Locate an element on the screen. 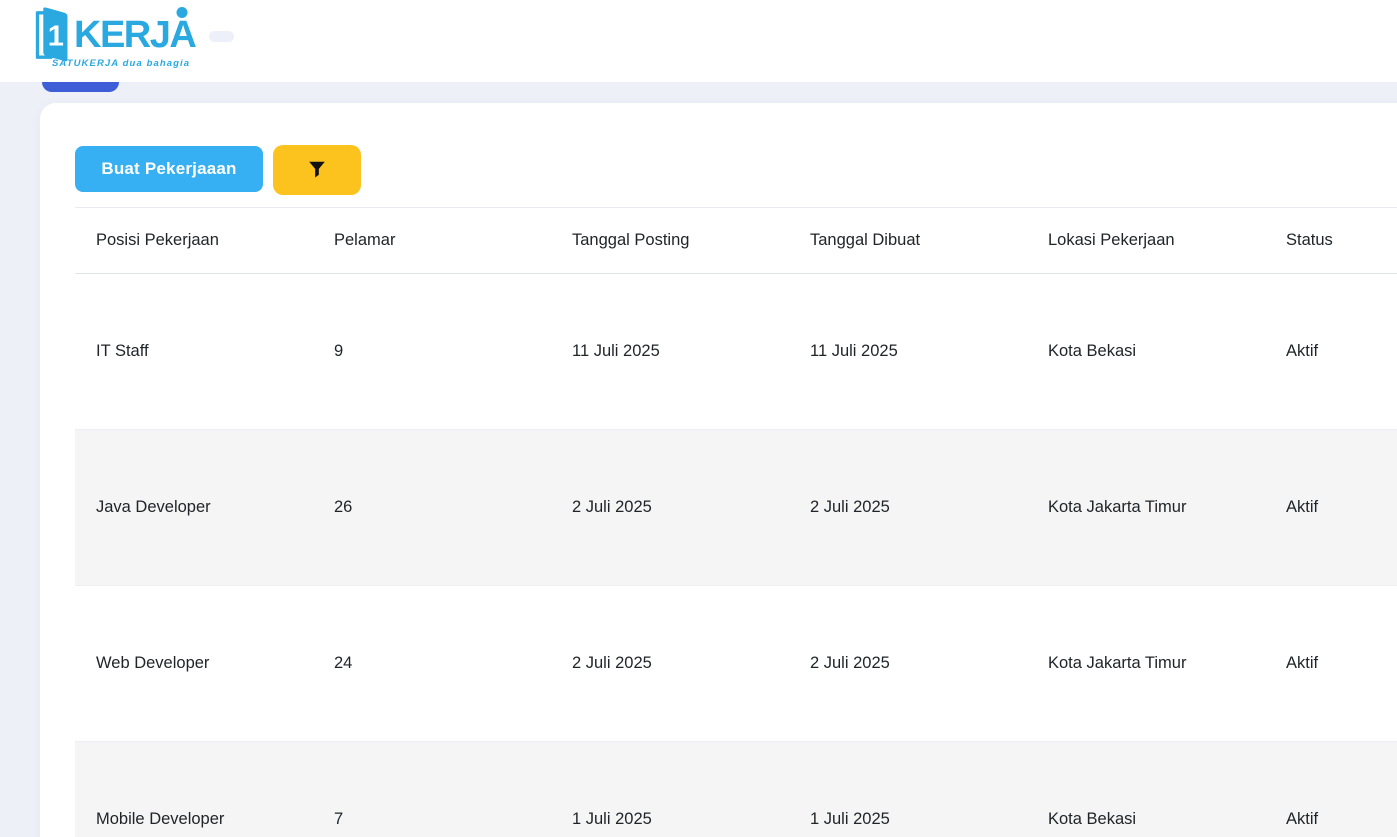 This screenshot has height=837, width=1397. app-logo: 1 KERJA SATUKERJA dua bahagia is located at coordinates (114, 37).